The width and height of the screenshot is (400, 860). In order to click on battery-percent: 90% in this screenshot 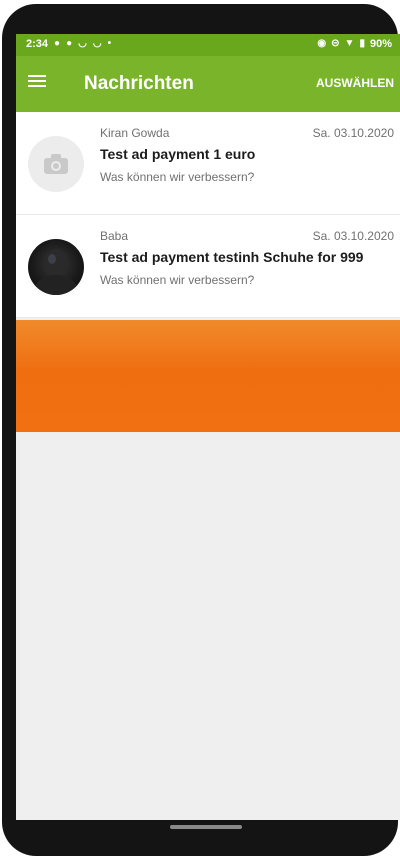, I will do `click(380, 44)`.